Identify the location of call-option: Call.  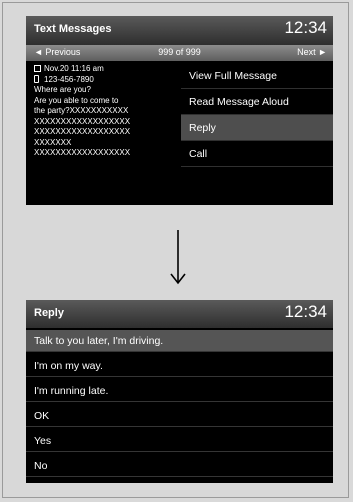
(257, 154).